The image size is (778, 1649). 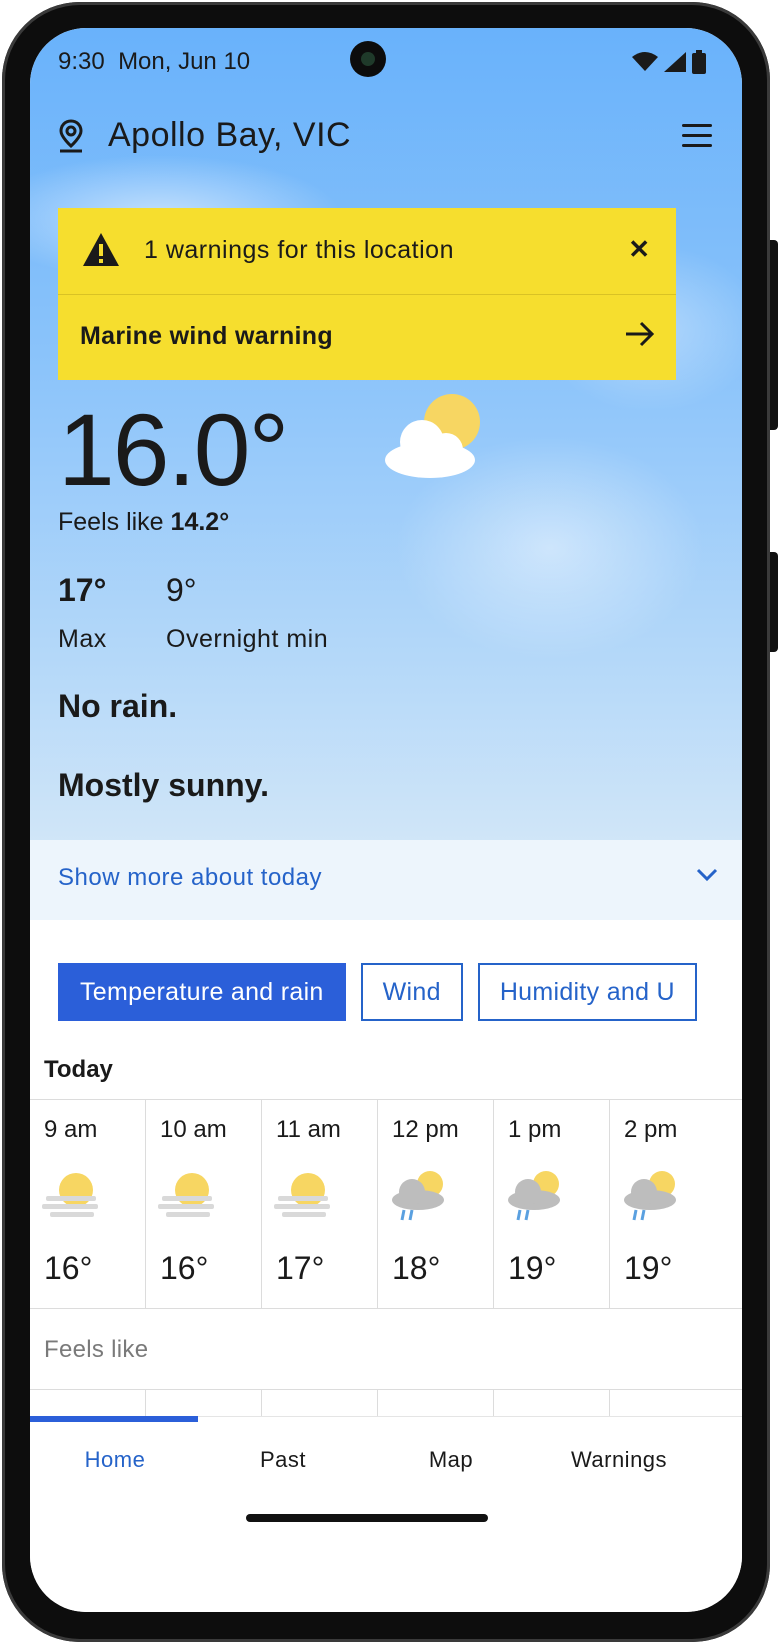 What do you see at coordinates (699, 62) in the screenshot?
I see `battery-icon` at bounding box center [699, 62].